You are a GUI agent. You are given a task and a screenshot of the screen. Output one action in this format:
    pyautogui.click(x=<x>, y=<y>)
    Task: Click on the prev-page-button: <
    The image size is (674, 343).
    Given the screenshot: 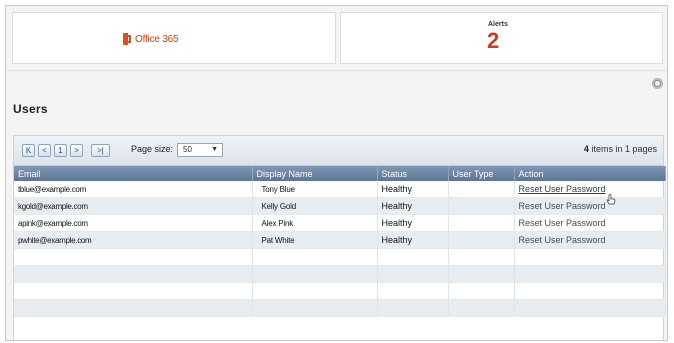 What is the action you would take?
    pyautogui.click(x=44, y=150)
    